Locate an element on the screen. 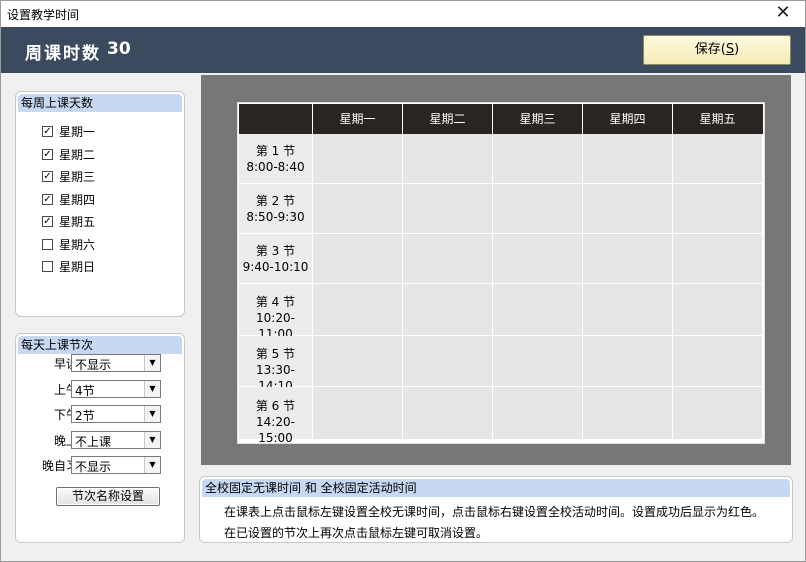 The image size is (806, 562). periods-per-day-title: 每天上课节次 is located at coordinates (100, 345).